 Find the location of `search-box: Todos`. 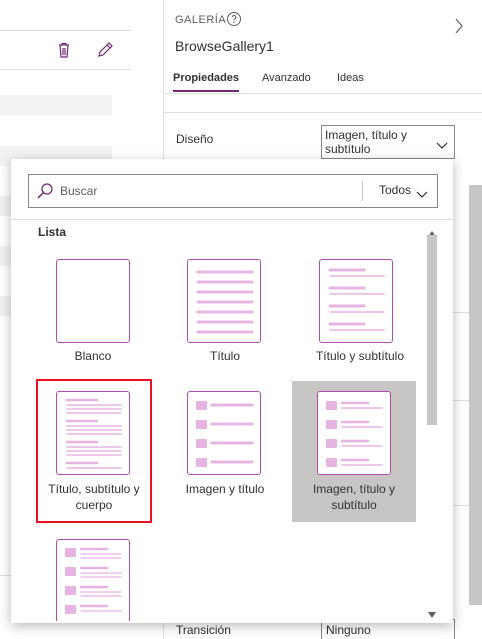

search-box: Todos is located at coordinates (233, 191).